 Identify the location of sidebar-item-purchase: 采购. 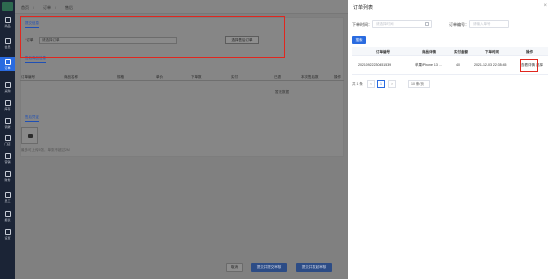
(7, 87).